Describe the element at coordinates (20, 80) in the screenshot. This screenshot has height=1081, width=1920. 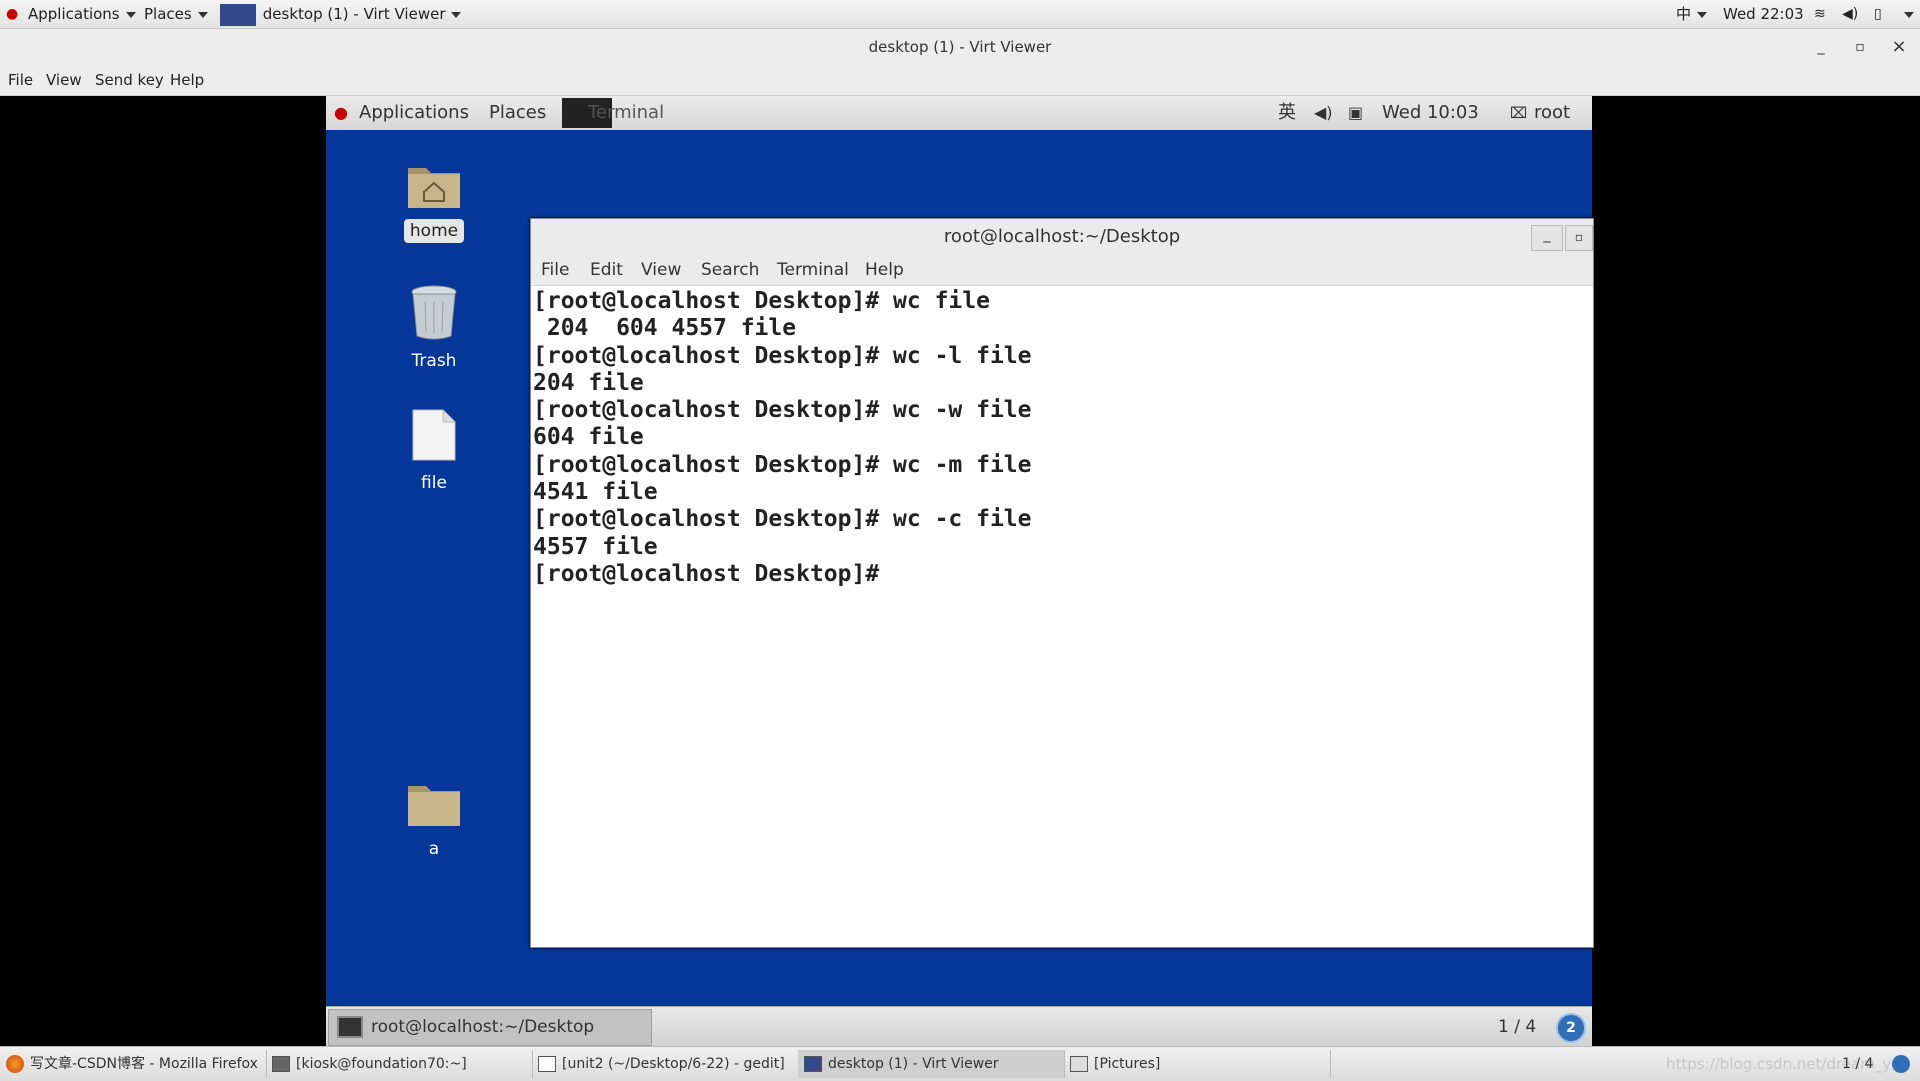
I see `menu-file: File` at that location.